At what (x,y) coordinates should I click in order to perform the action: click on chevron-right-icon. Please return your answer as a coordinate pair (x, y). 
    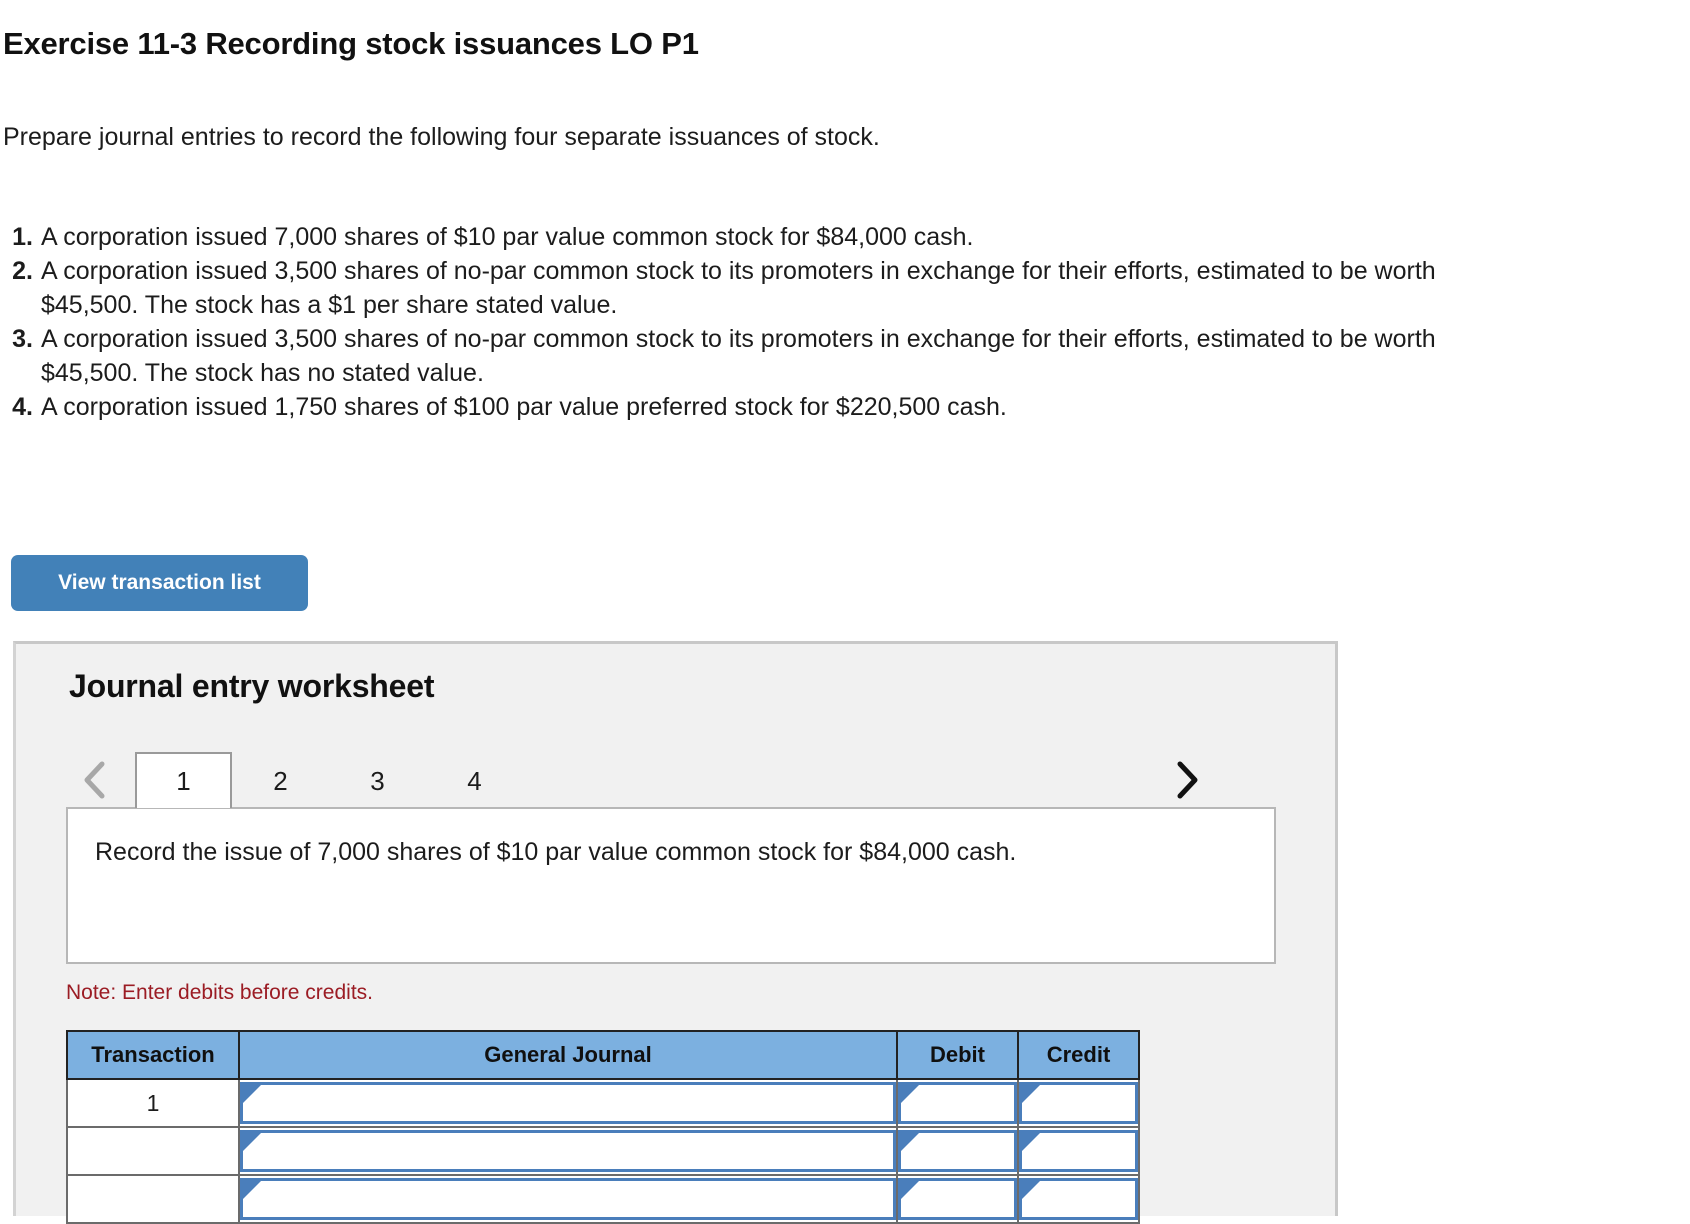
    Looking at the image, I should click on (1187, 780).